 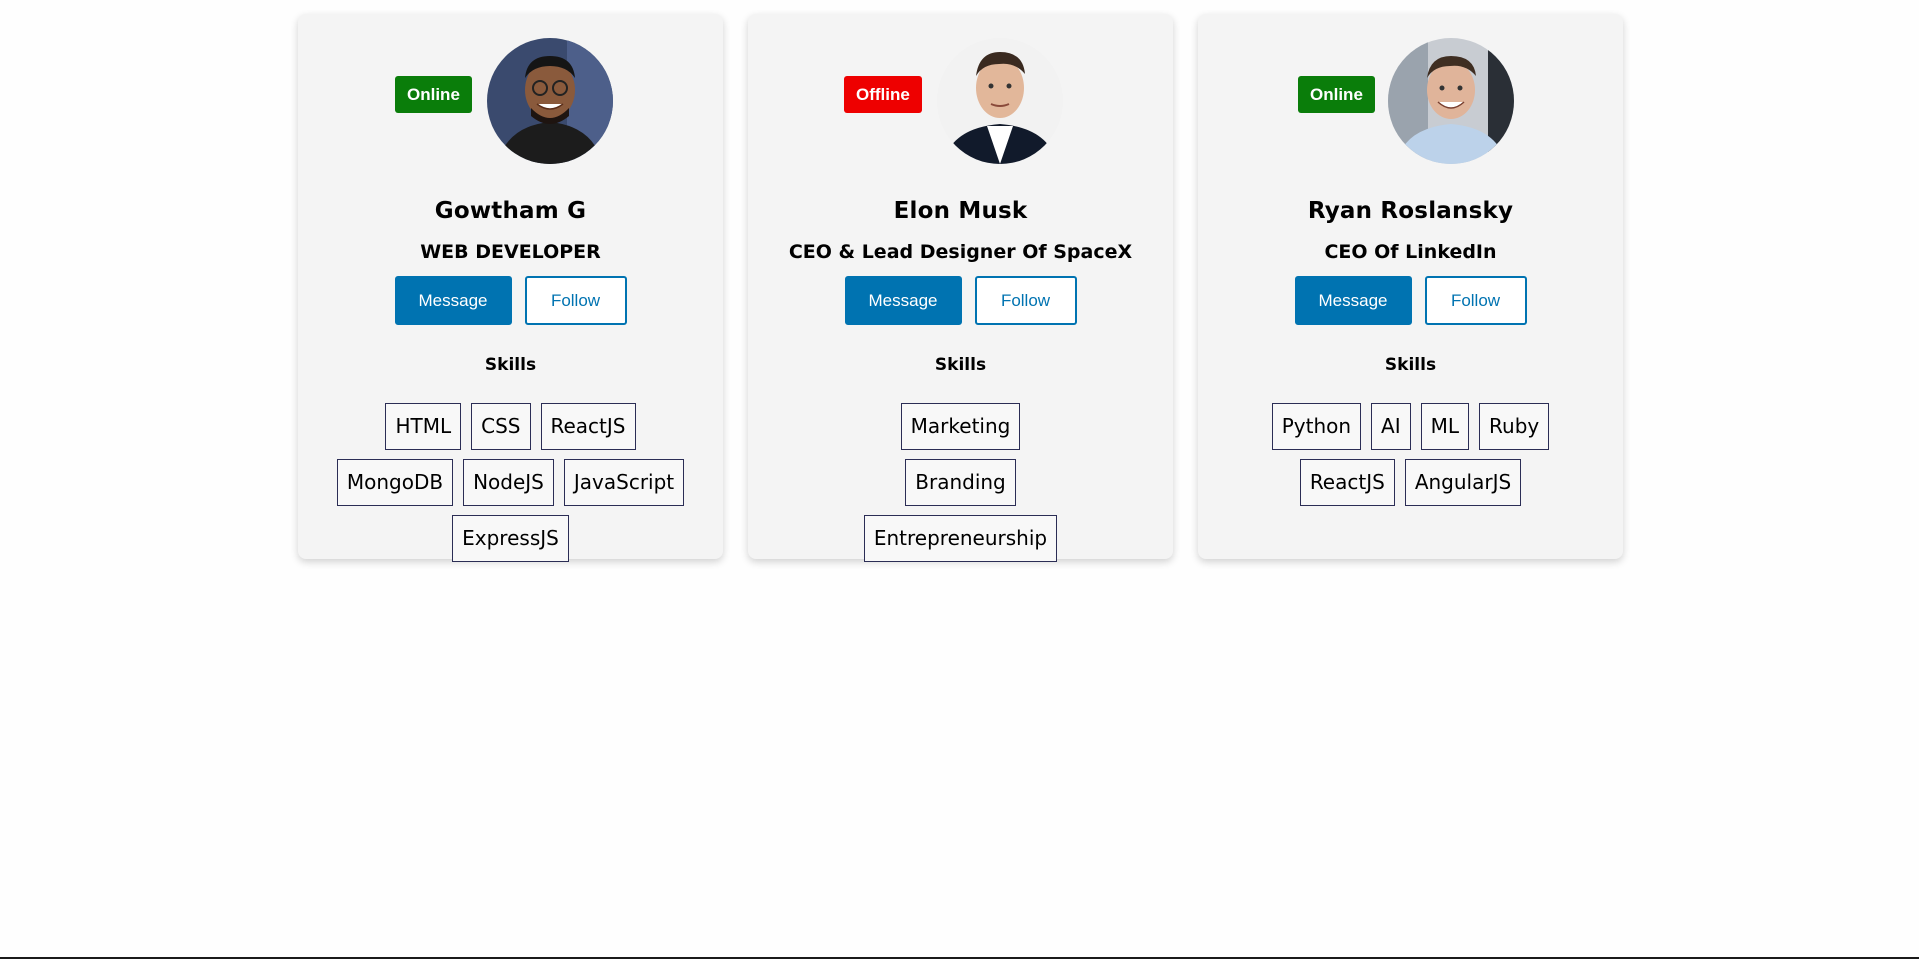 What do you see at coordinates (508, 482) in the screenshot?
I see `skill-tag: NodeJS` at bounding box center [508, 482].